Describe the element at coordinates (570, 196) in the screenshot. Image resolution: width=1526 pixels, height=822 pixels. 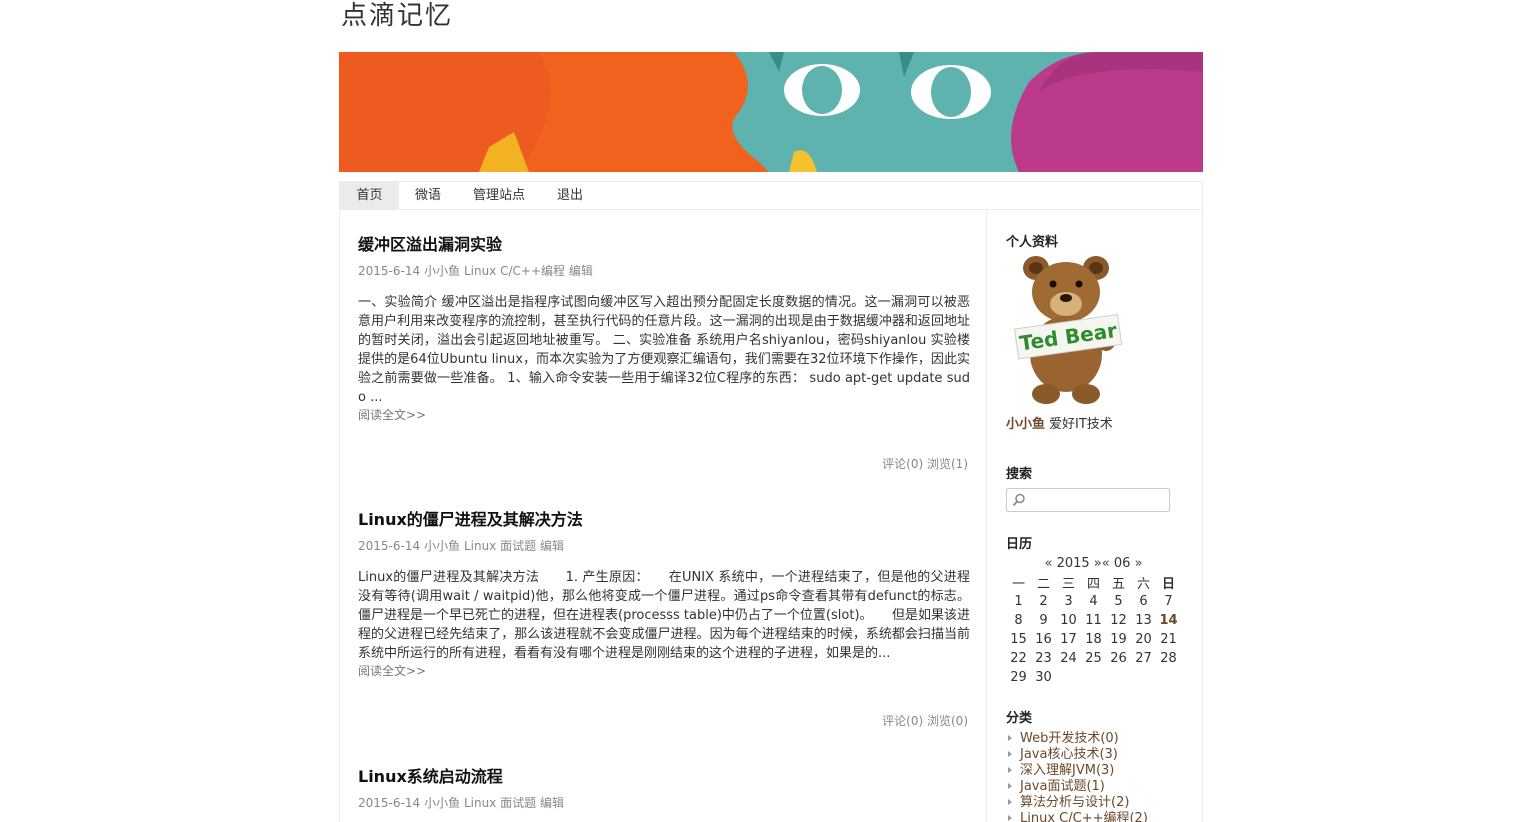
I see `nav-logout: 退出` at that location.